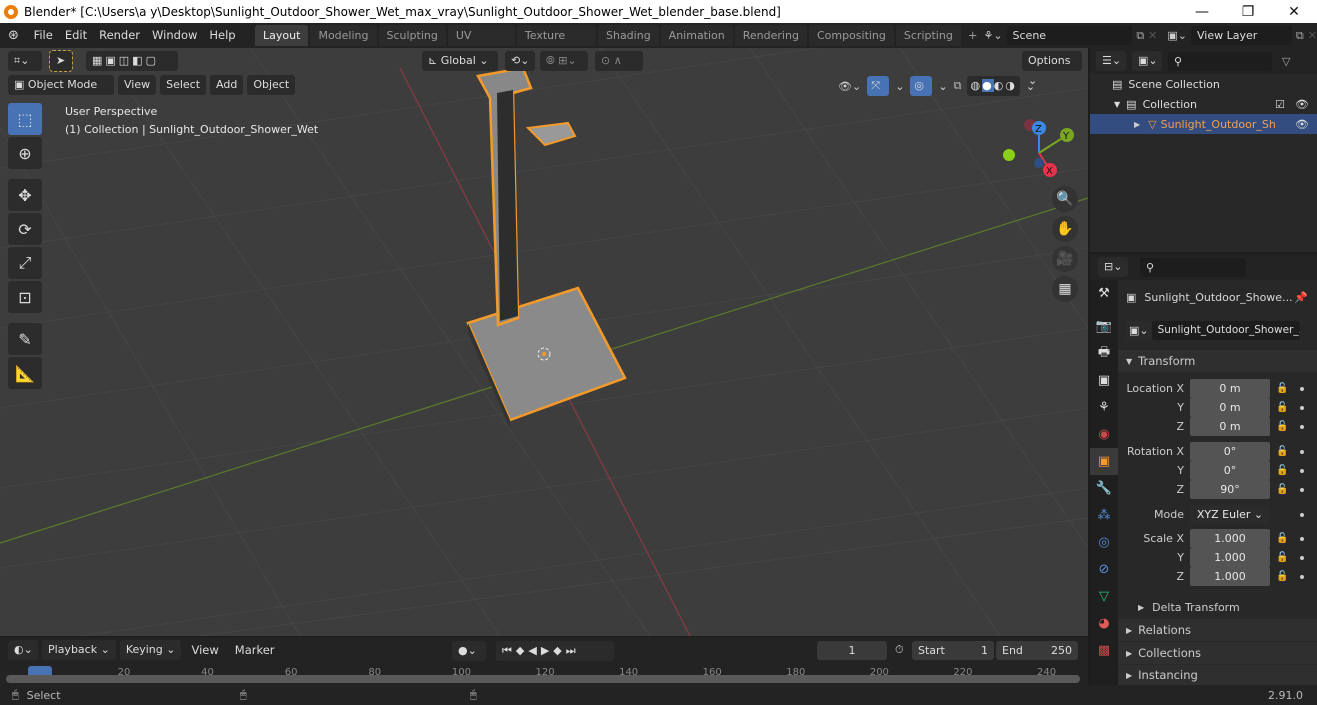 This screenshot has width=1317, height=705. I want to click on timeline-scrollbar, so click(543, 679).